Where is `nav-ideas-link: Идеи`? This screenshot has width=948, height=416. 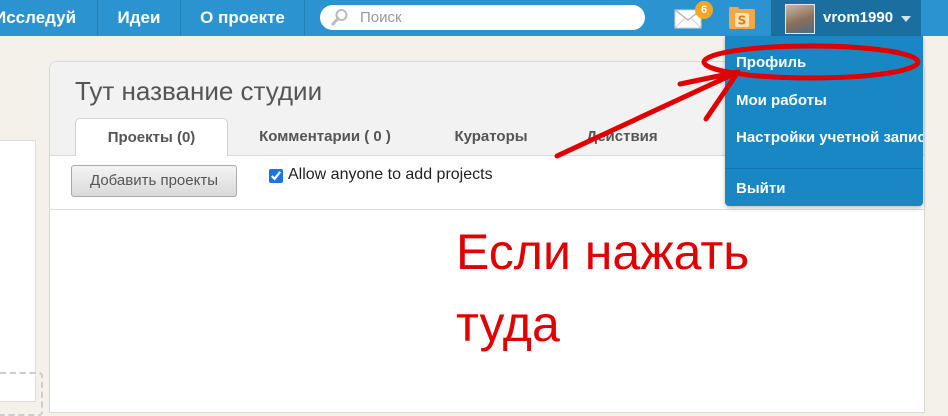 nav-ideas-link: Идеи is located at coordinates (139, 18).